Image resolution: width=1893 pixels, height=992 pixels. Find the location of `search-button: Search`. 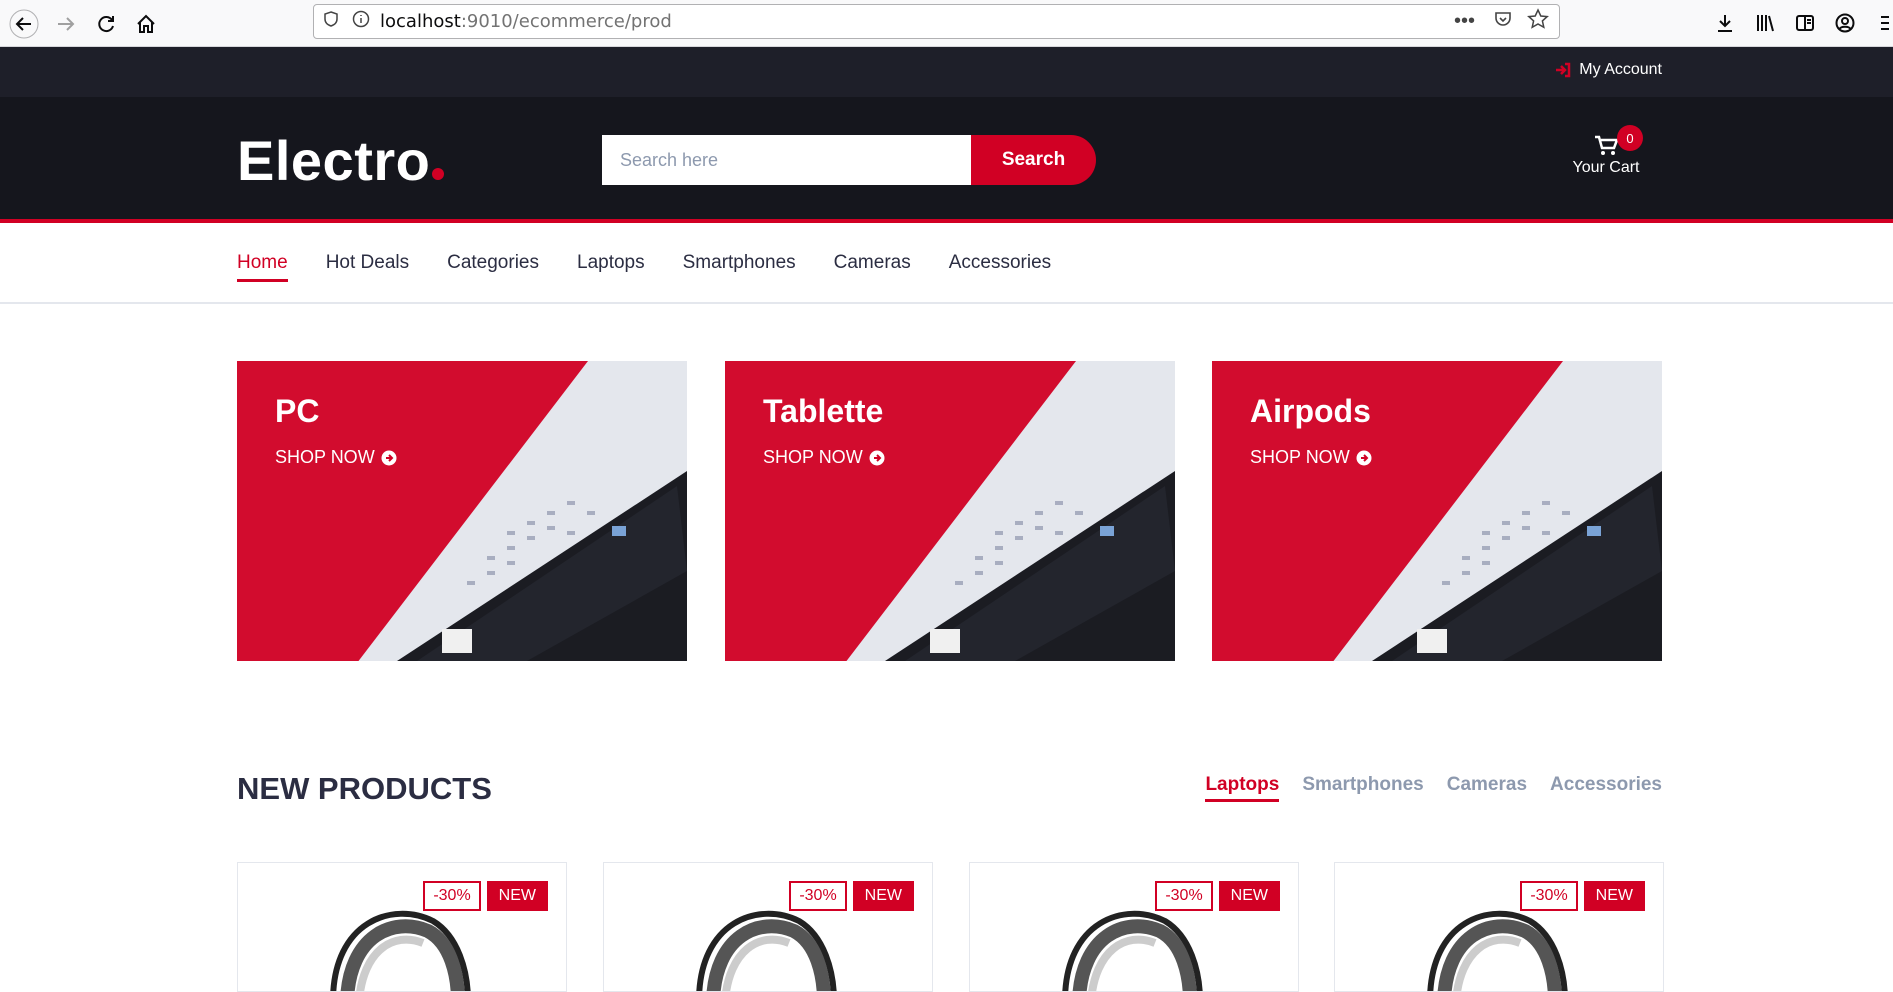

search-button: Search is located at coordinates (1033, 160).